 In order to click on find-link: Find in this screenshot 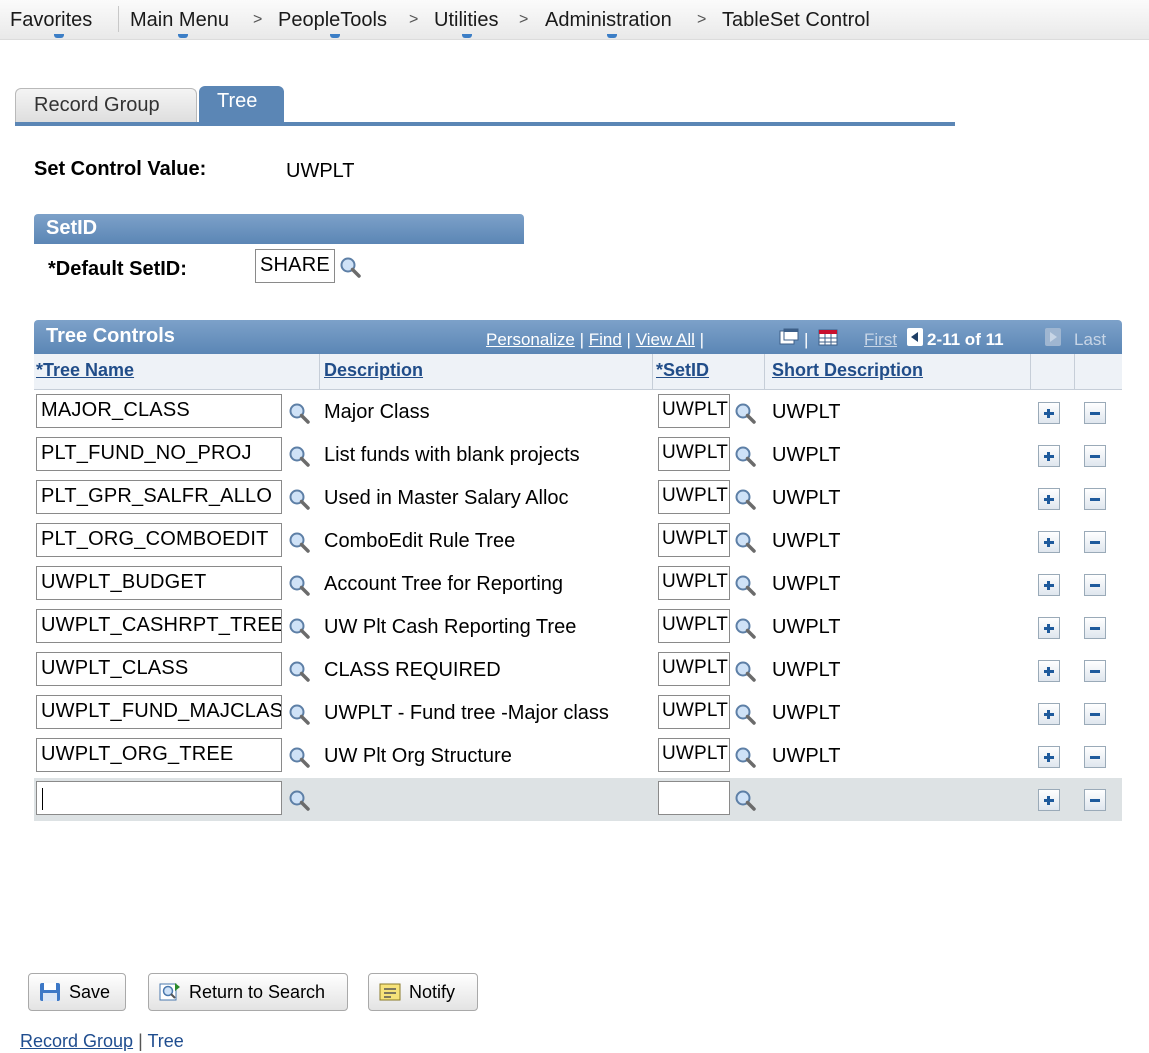, I will do `click(605, 339)`.